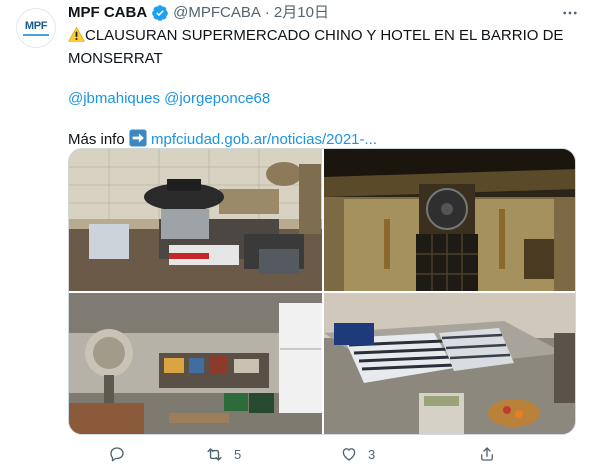 Image resolution: width=598 pixels, height=475 pixels. I want to click on retweet-button: 5, so click(223, 454).